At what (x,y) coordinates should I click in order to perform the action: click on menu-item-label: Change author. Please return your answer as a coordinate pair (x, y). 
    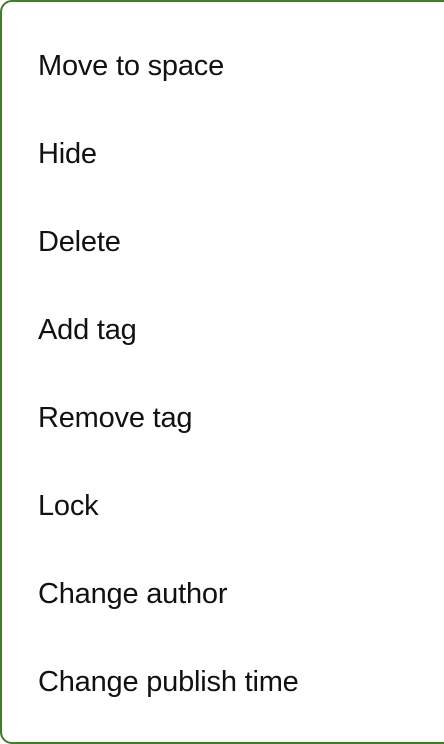
    Looking at the image, I should click on (133, 593).